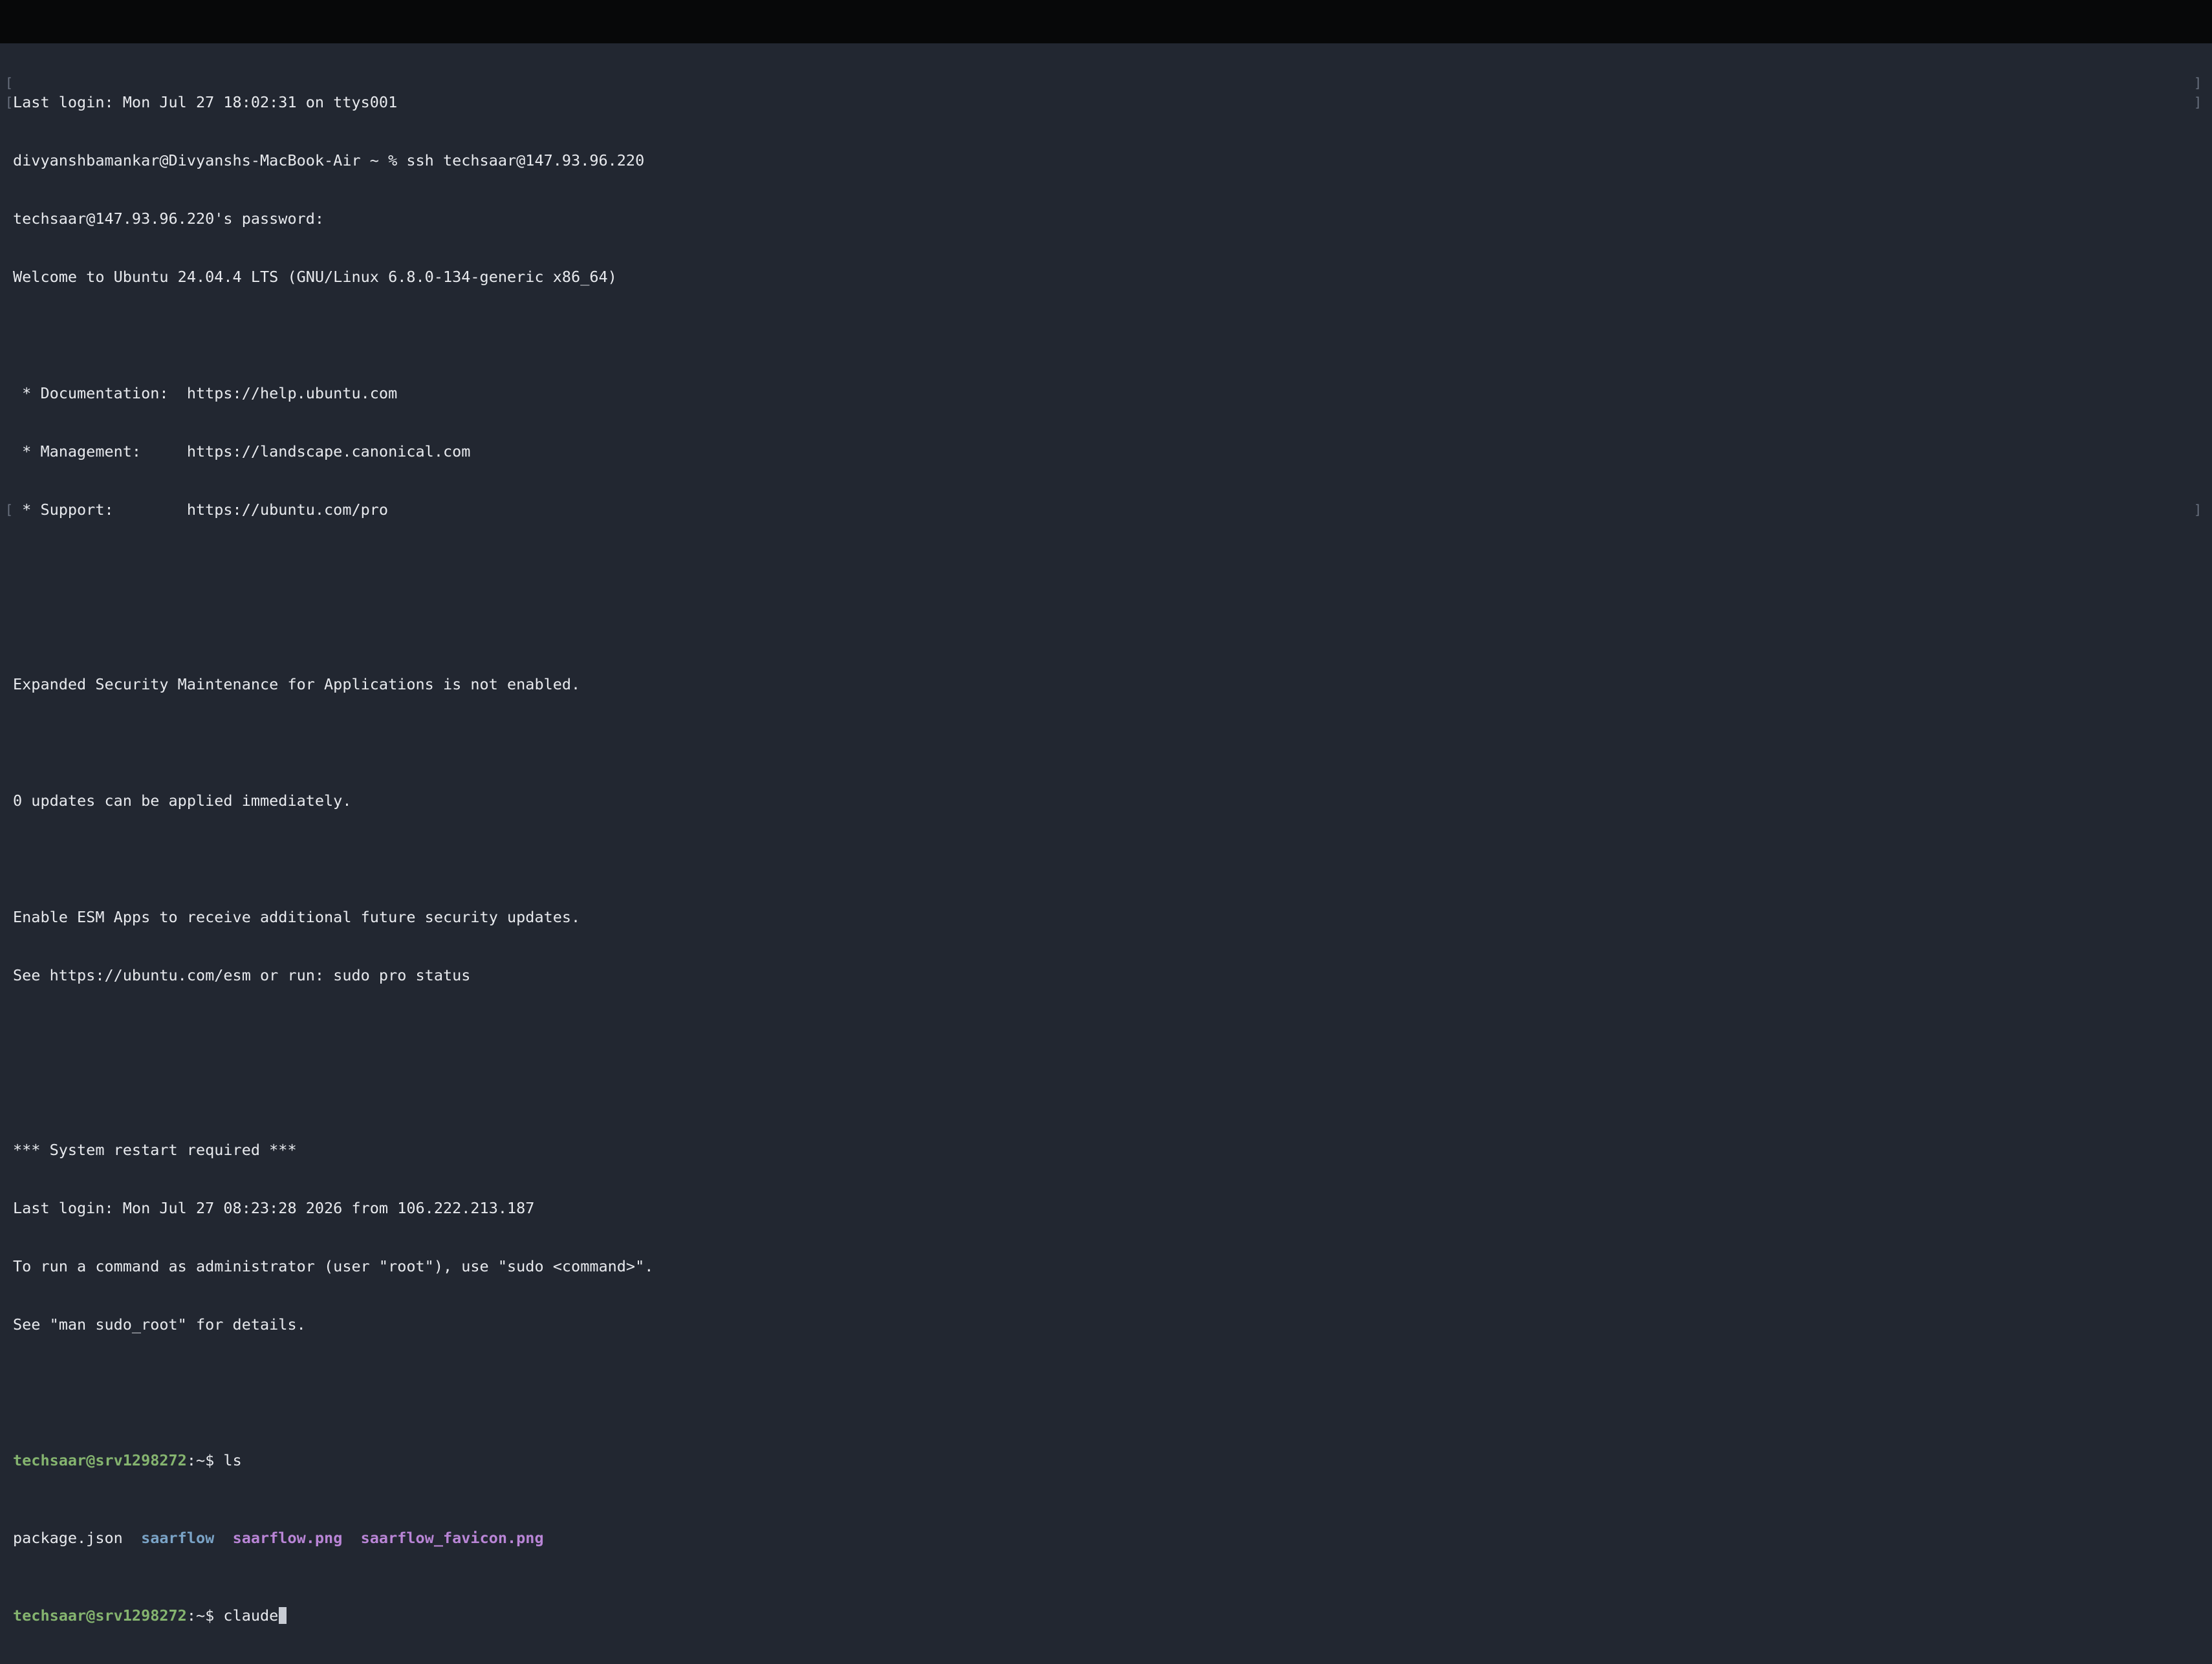  What do you see at coordinates (287, 1538) in the screenshot?
I see `ls-image-file: saarflow.png` at bounding box center [287, 1538].